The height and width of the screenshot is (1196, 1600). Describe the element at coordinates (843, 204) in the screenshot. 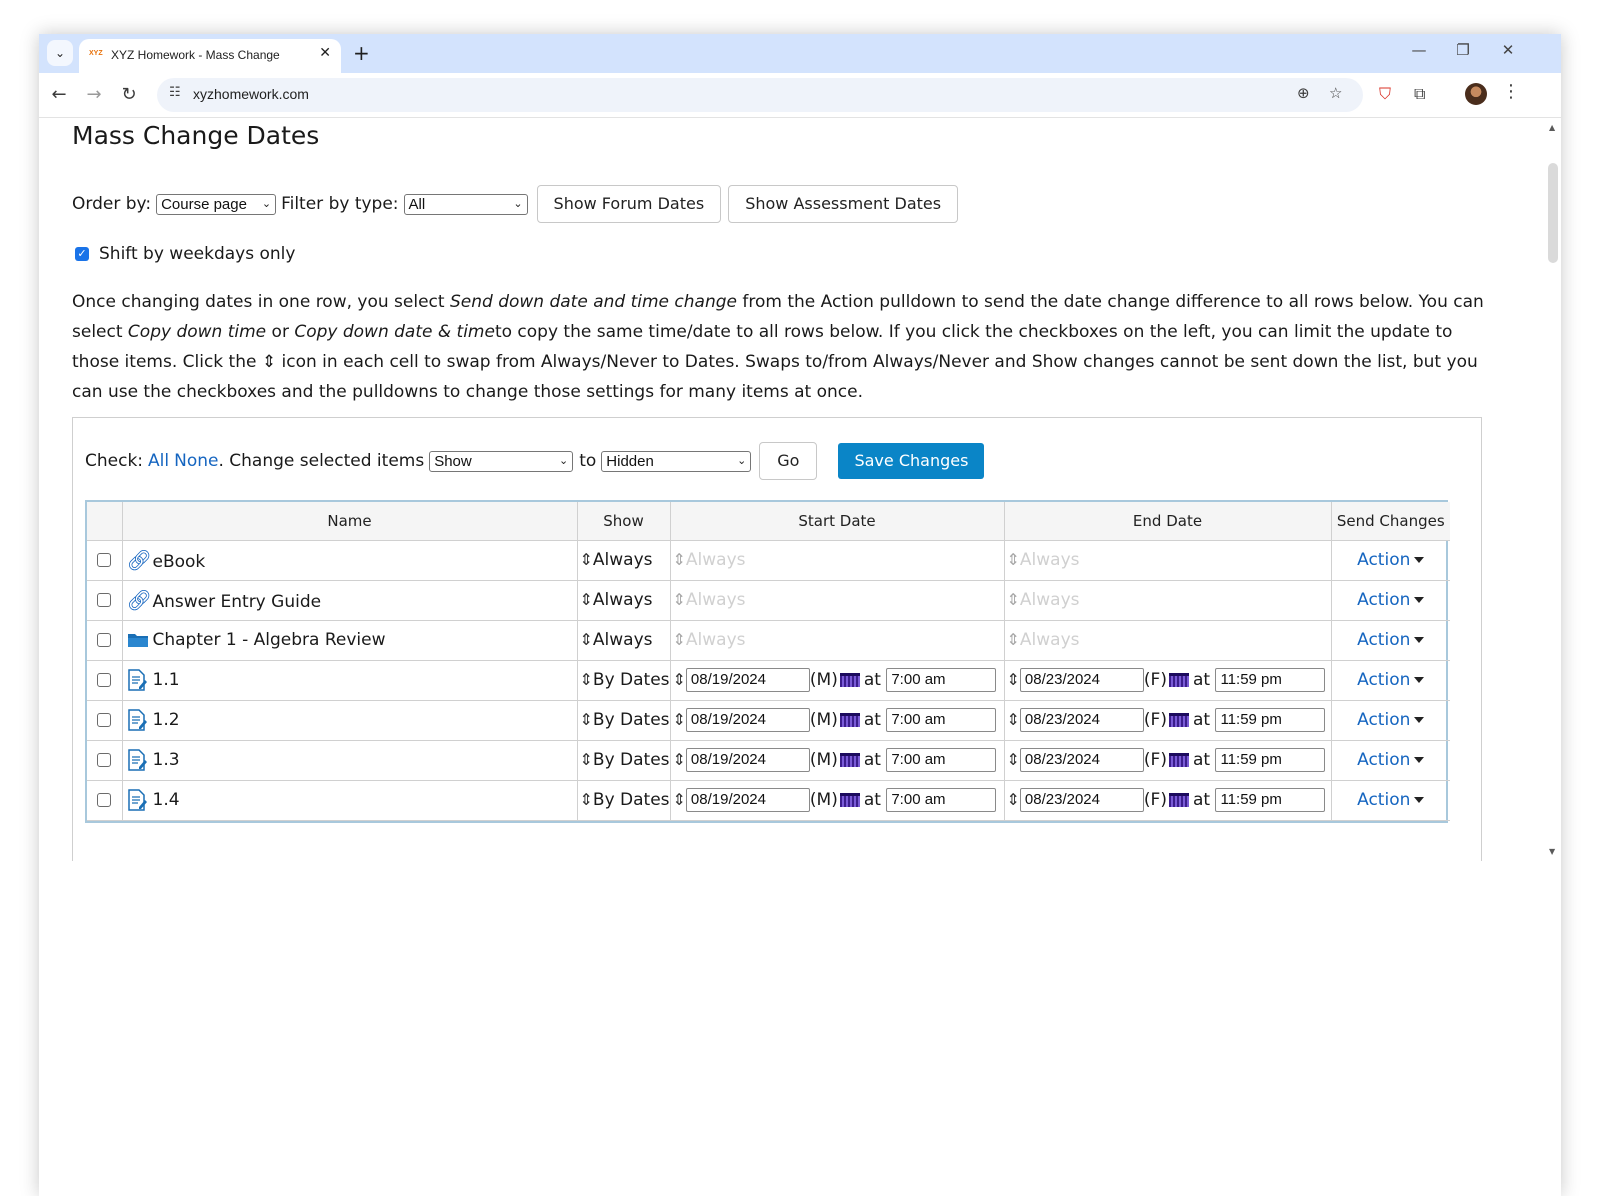

I see `show-assessment-dates-button: Show Assessment Dates` at that location.